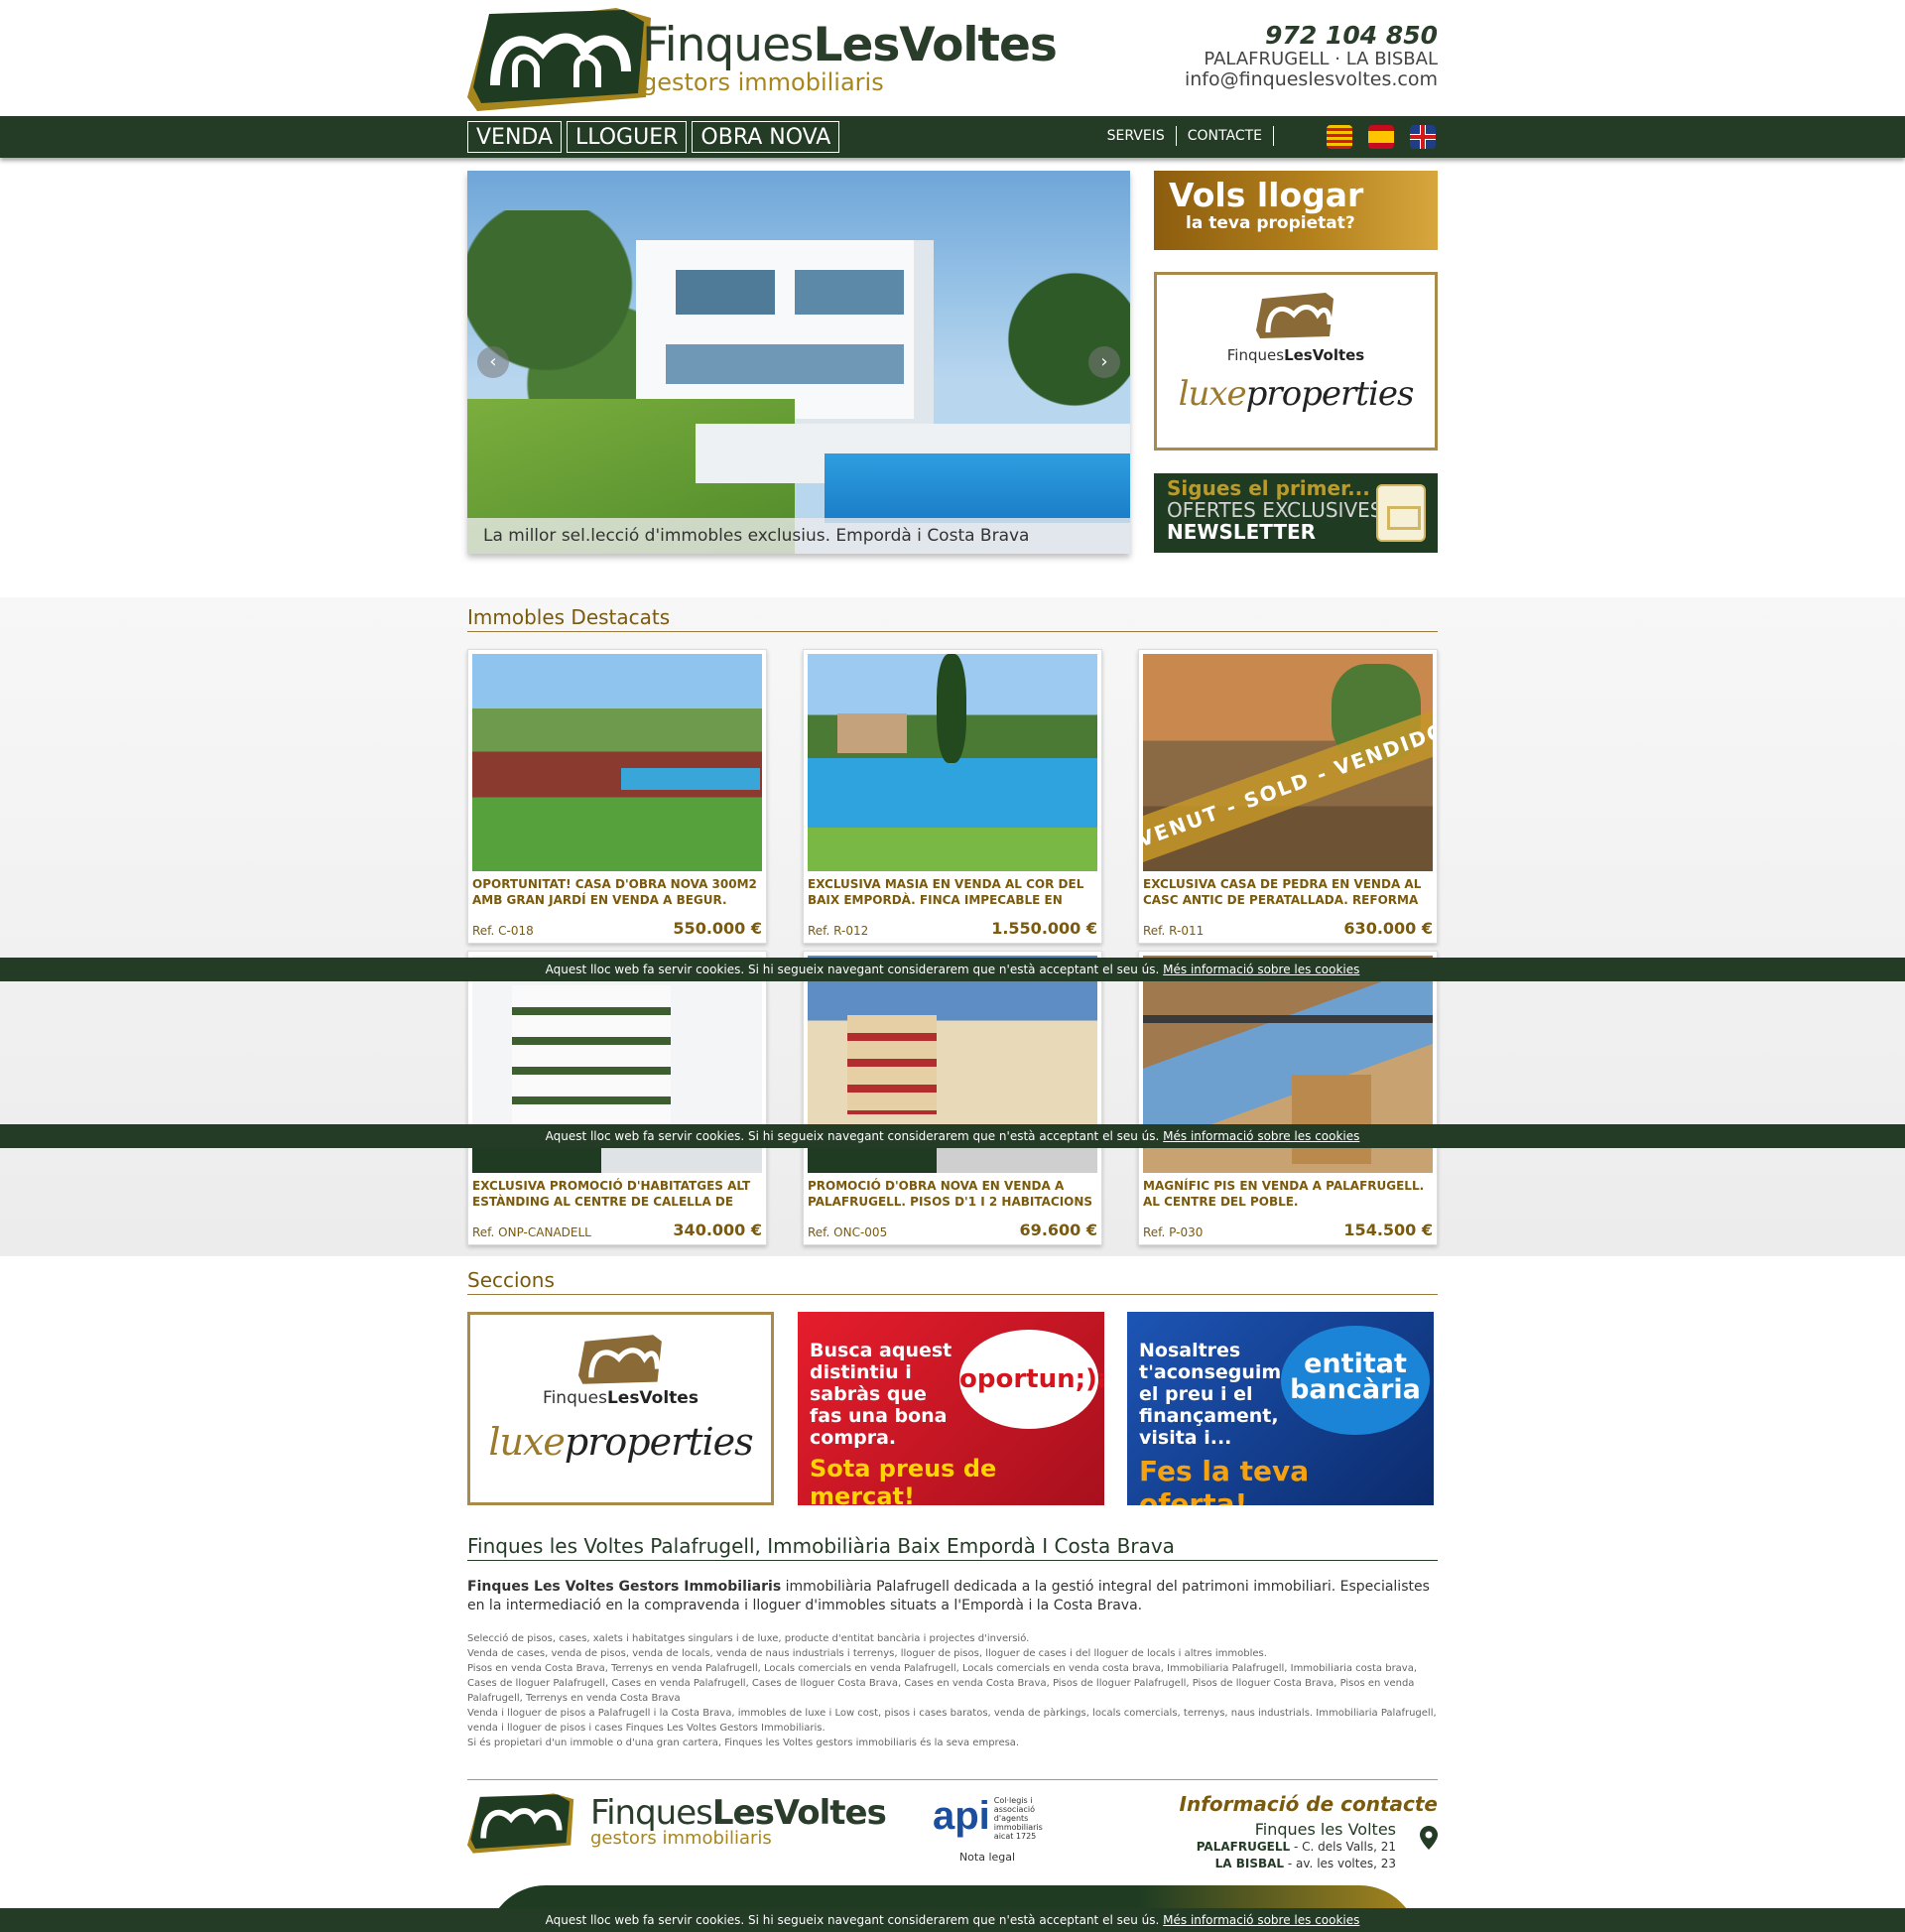  What do you see at coordinates (1044, 929) in the screenshot?
I see `property-price: 1.550.000 €` at bounding box center [1044, 929].